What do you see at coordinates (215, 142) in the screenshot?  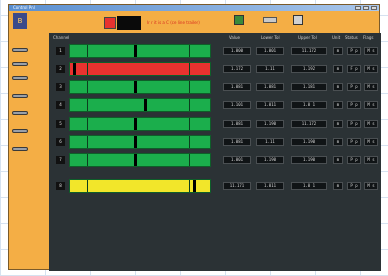 I see `channel-row: 6 1.081 1.11 1.190 m P pM s` at bounding box center [215, 142].